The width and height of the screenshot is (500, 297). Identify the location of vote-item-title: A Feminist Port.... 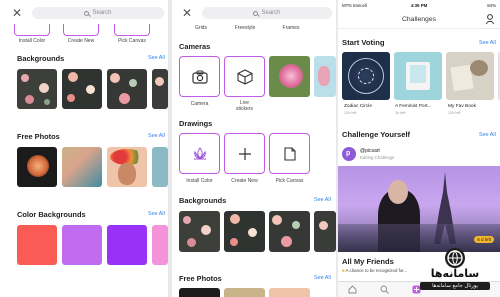
(413, 106).